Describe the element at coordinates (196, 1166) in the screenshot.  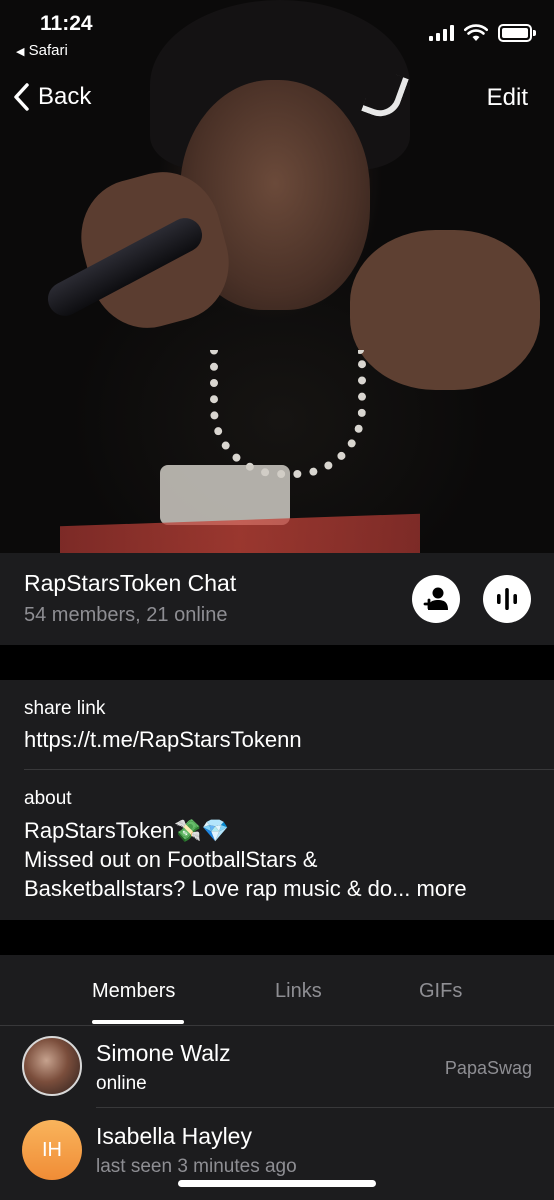
I see `member-status: last seen 3 minutes ago` at that location.